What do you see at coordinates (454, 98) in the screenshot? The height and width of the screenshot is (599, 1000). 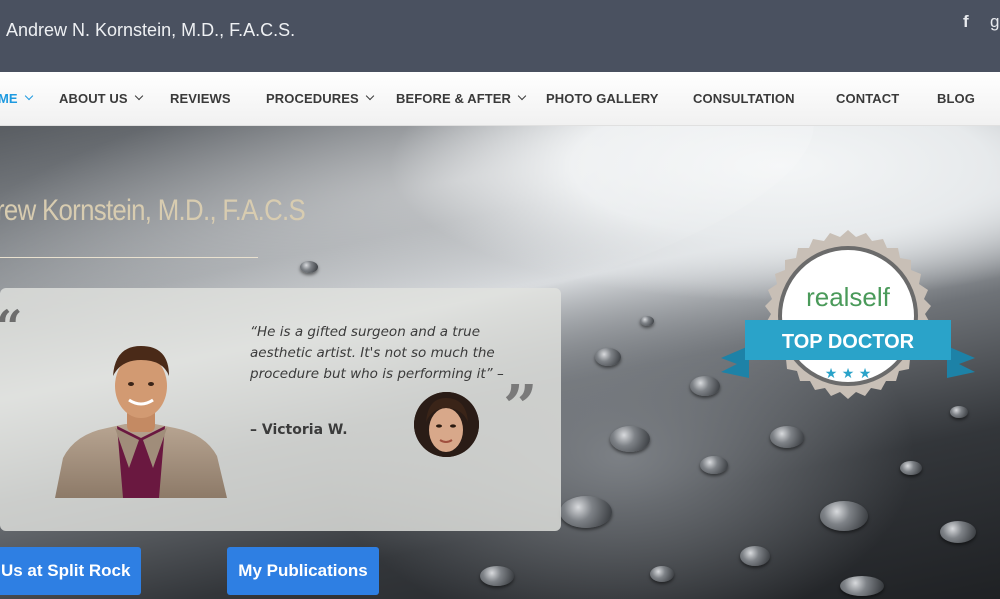 I see `nav-item-label: BEFORE & AFTER` at bounding box center [454, 98].